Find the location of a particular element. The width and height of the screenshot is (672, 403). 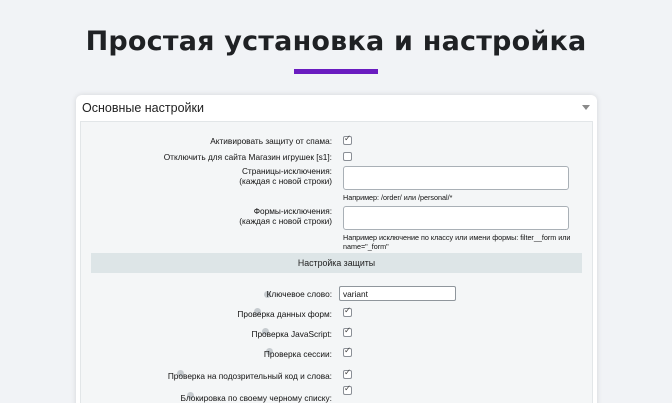

forms-exceptions-label: Формы-исключения: is located at coordinates (292, 211).